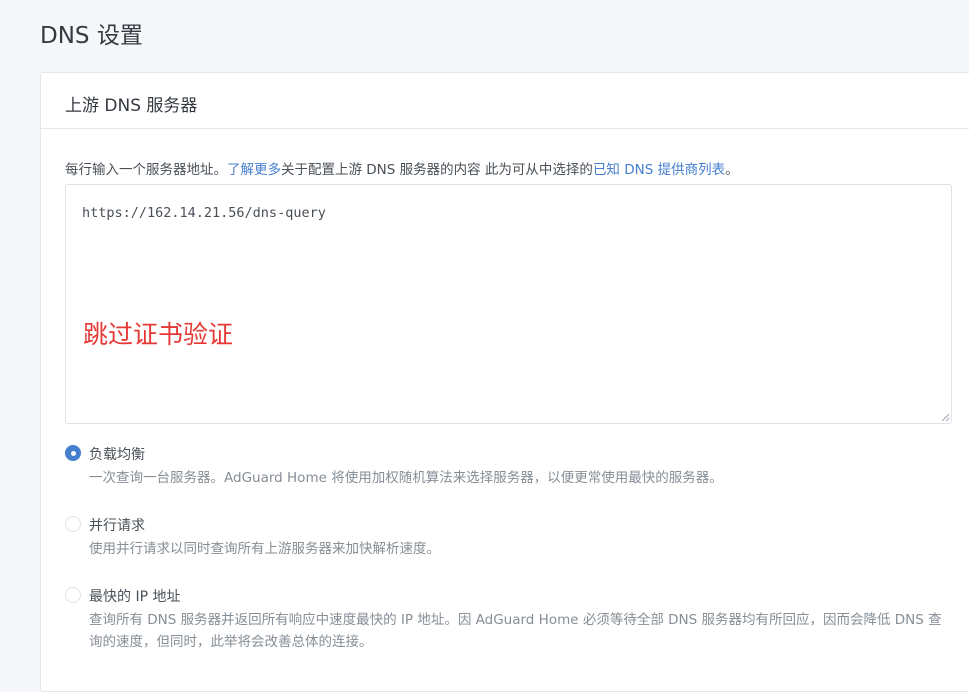 The height and width of the screenshot is (692, 969). I want to click on card-header: 上游 DNS 服务器, so click(505, 101).